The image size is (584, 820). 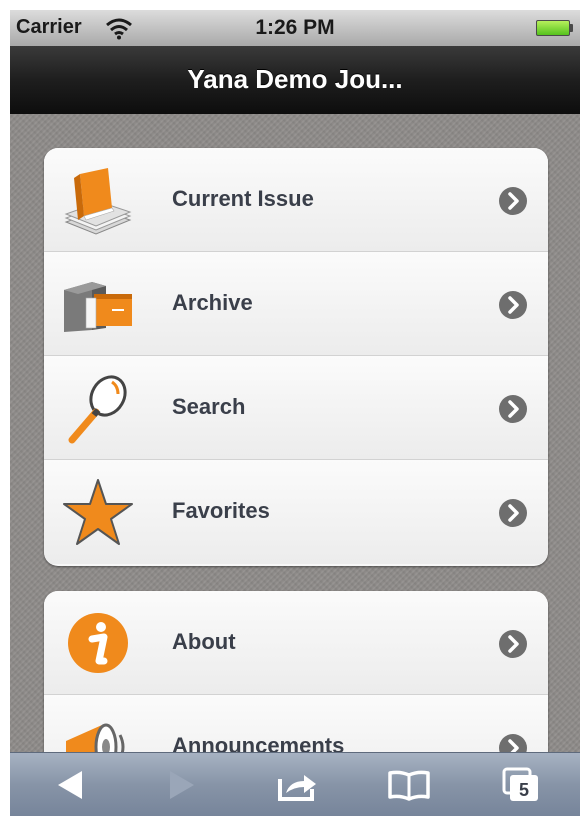 I want to click on menu-item-archive: Archive, so click(x=296, y=304).